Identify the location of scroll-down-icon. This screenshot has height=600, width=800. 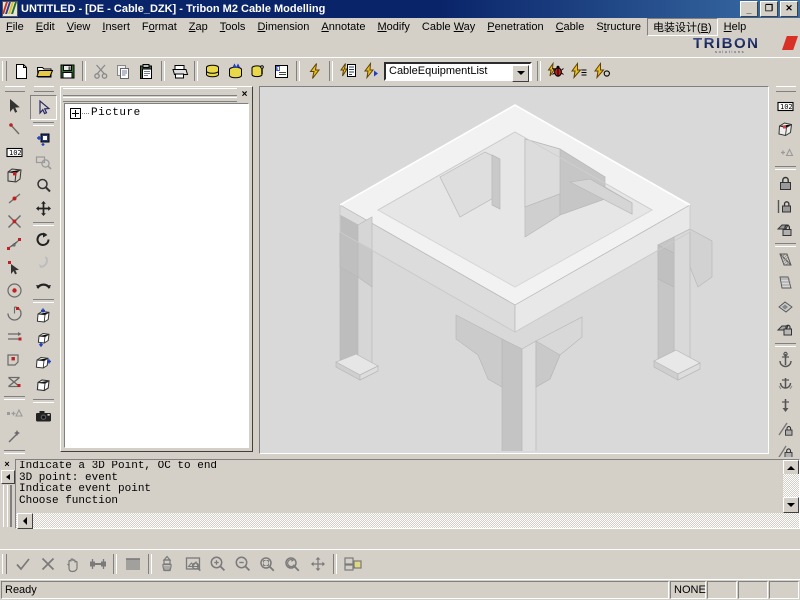
(791, 505).